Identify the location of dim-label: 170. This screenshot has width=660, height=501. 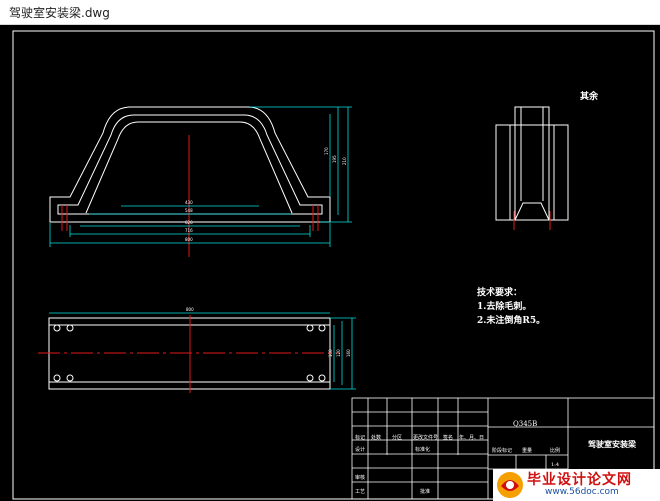
(326, 151).